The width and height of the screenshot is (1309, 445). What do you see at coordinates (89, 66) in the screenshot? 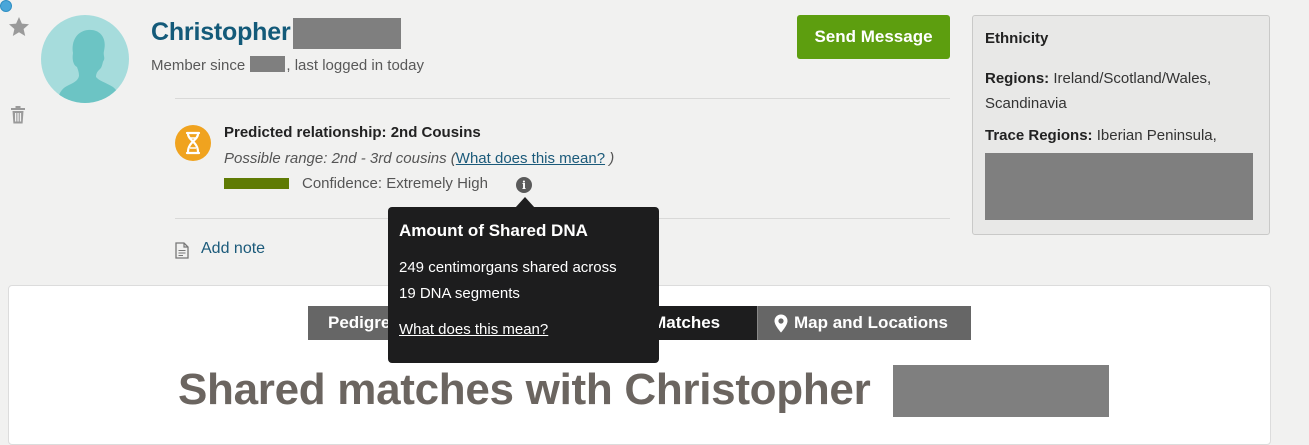
I see `profile-silhouette-icon` at bounding box center [89, 66].